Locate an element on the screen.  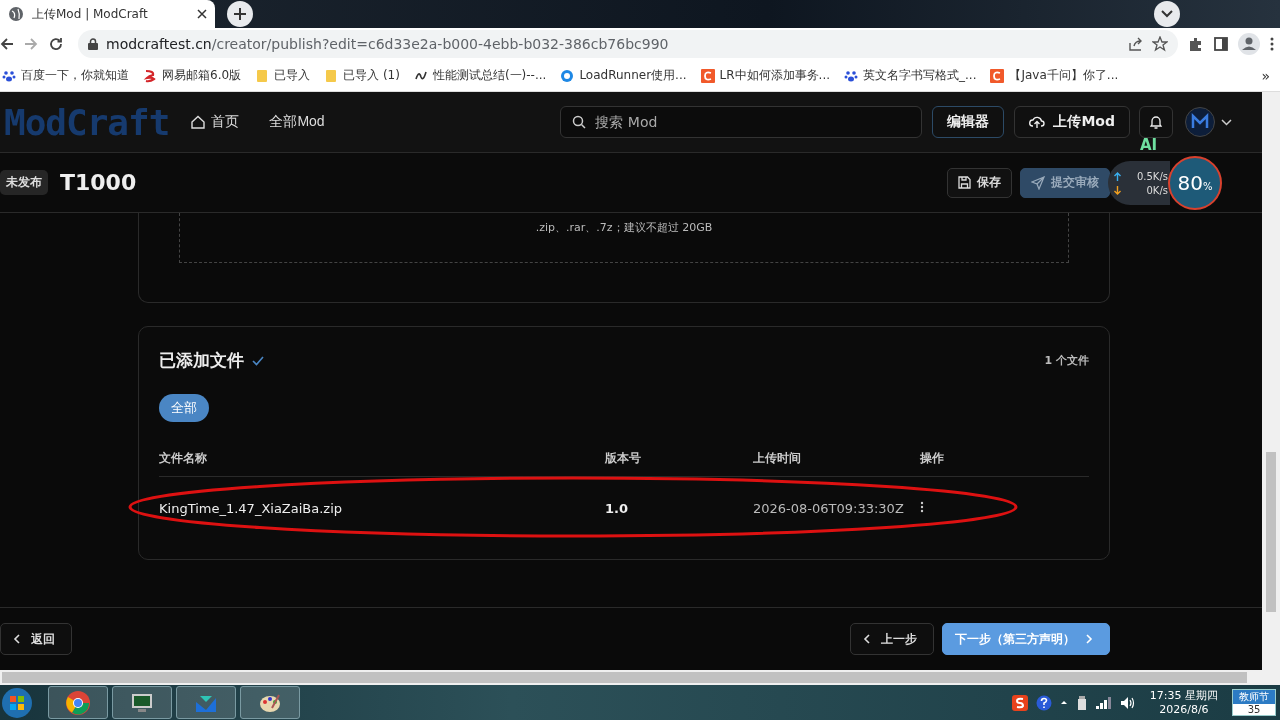
download-speed: 0K/s is located at coordinates (1157, 190).